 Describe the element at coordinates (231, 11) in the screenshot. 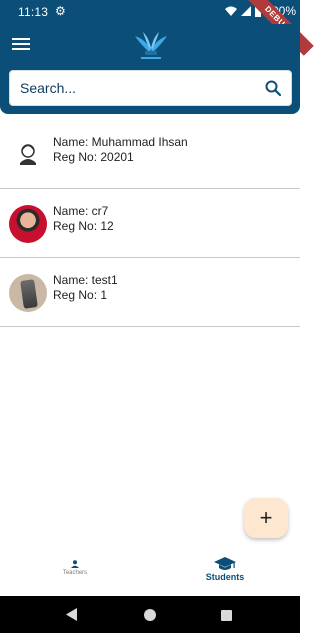

I see `wifi-icon` at that location.